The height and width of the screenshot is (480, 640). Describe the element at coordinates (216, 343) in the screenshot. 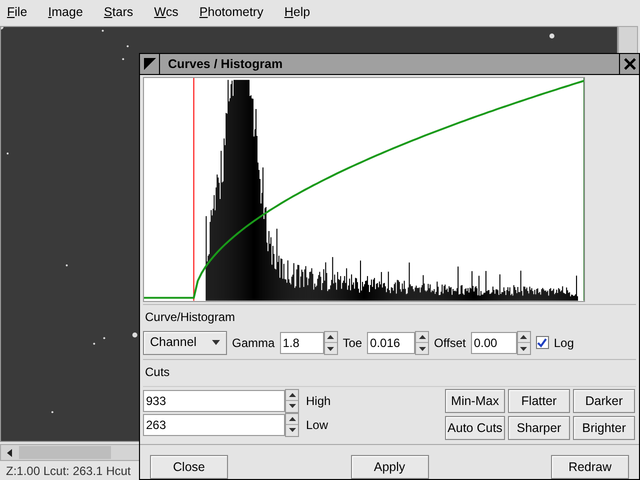

I see `caret-icon` at that location.